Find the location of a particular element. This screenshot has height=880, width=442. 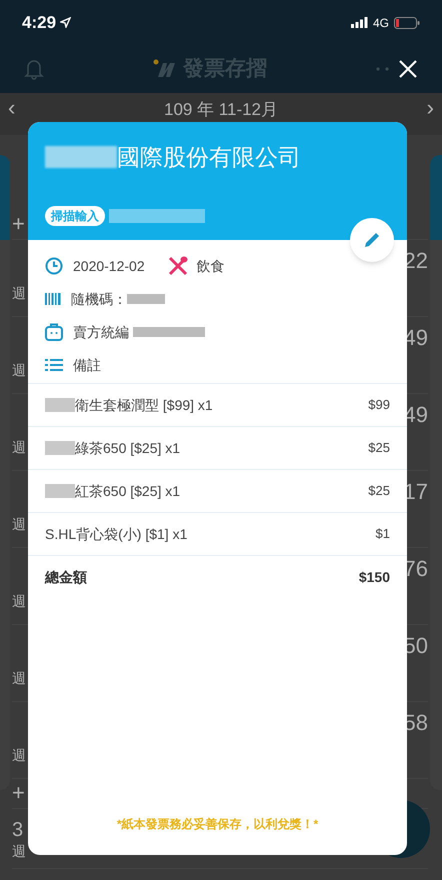

item-name: 綠茶650 [$25] x1 is located at coordinates (127, 448).